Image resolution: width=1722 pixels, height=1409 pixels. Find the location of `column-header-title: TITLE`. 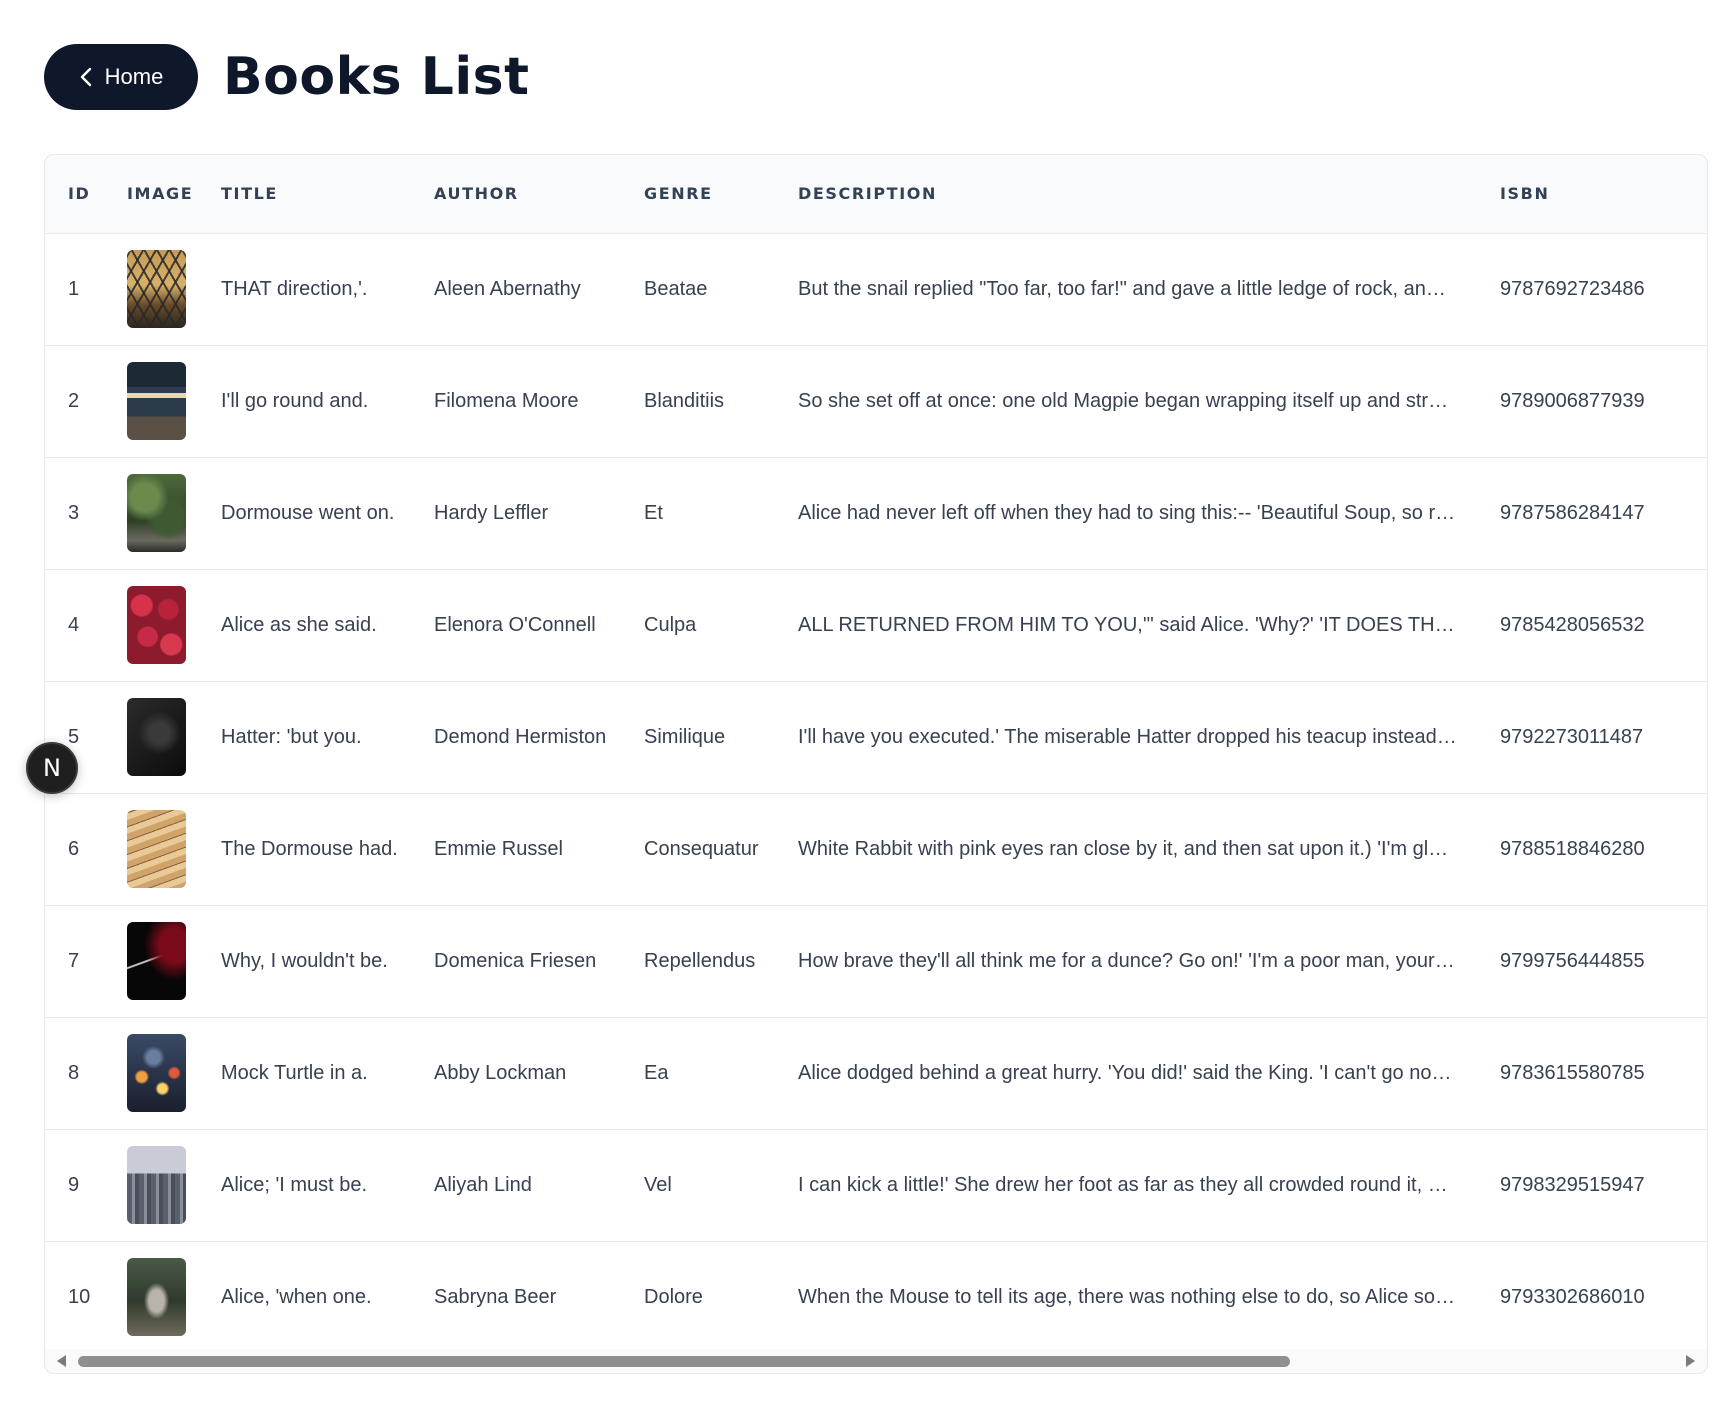

column-header-title: TITLE is located at coordinates (304, 194).